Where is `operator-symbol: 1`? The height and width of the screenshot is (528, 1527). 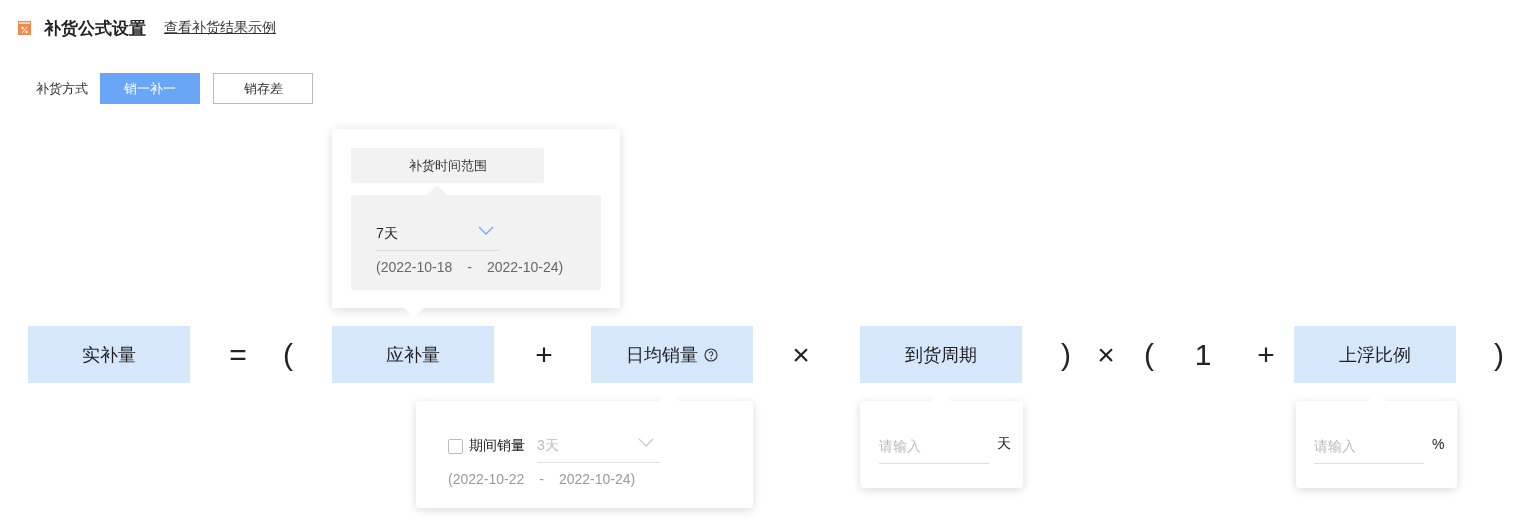 operator-symbol: 1 is located at coordinates (1203, 354).